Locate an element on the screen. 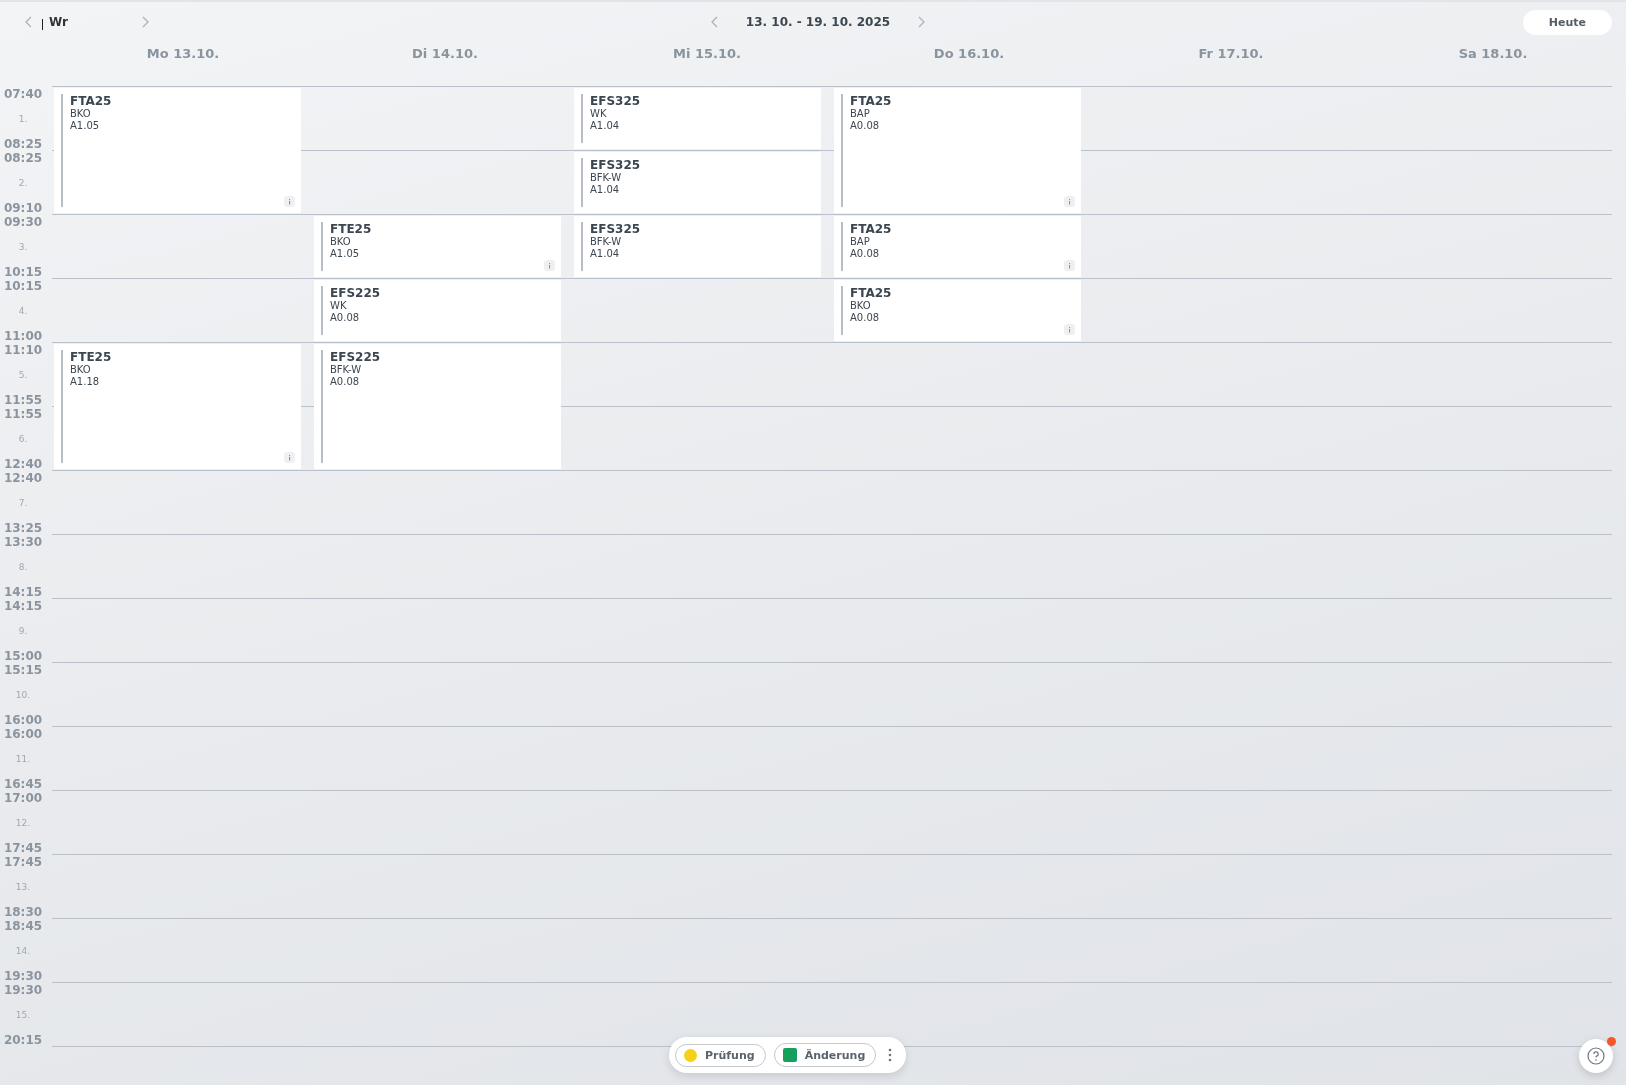 This screenshot has width=1626, height=1085. day-header: Fr 17.10. is located at coordinates (1231, 53).